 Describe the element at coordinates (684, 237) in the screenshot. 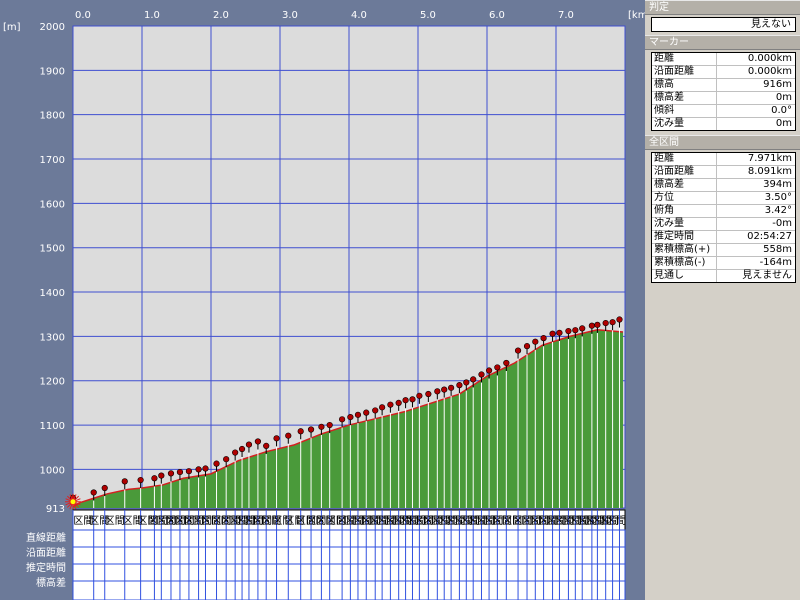

I see `all-key: 推定時間` at that location.